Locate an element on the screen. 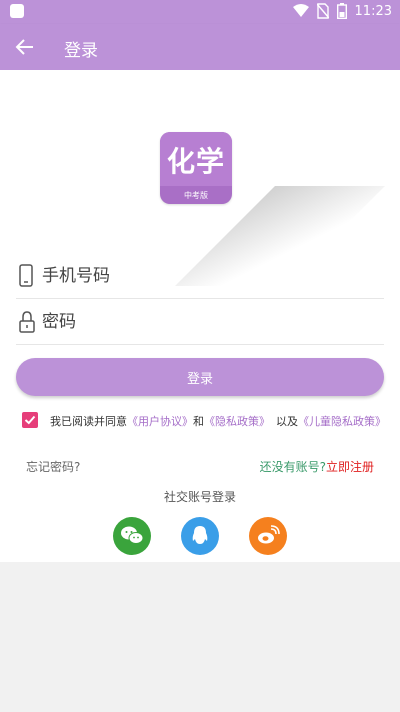  qq-icon is located at coordinates (200, 535).